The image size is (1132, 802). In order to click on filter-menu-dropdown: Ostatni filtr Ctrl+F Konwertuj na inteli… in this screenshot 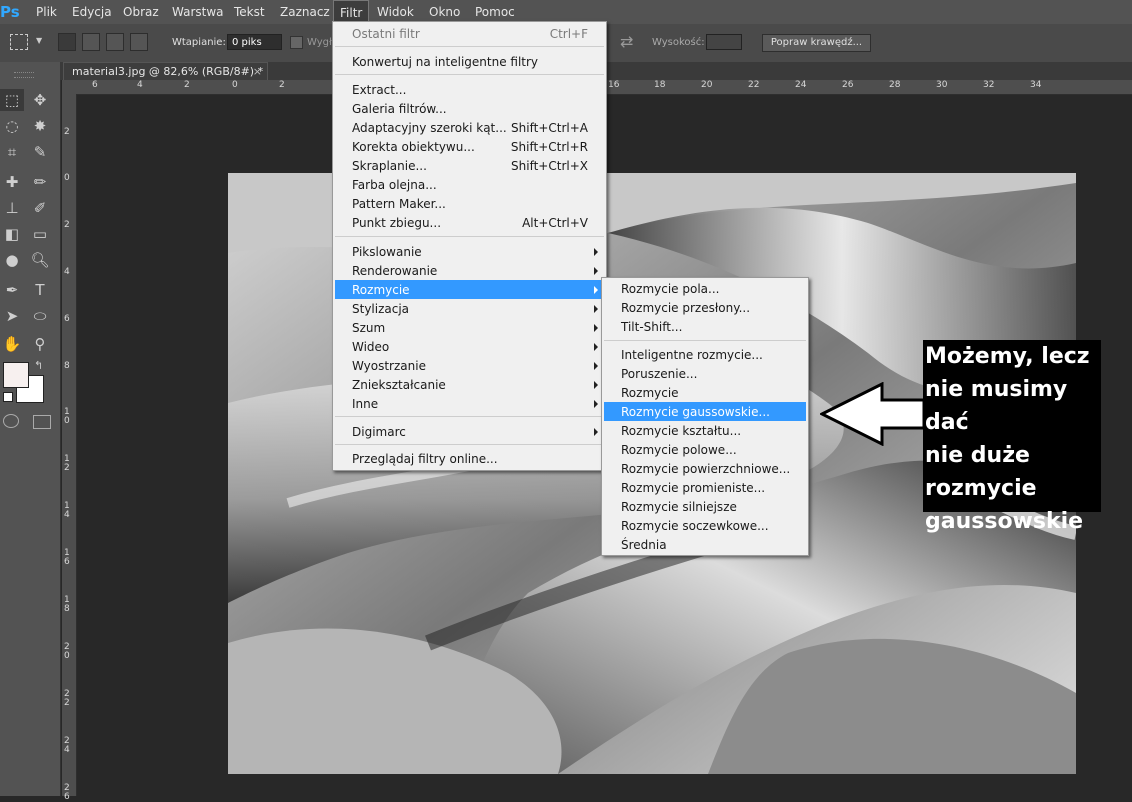, I will do `click(469, 246)`.